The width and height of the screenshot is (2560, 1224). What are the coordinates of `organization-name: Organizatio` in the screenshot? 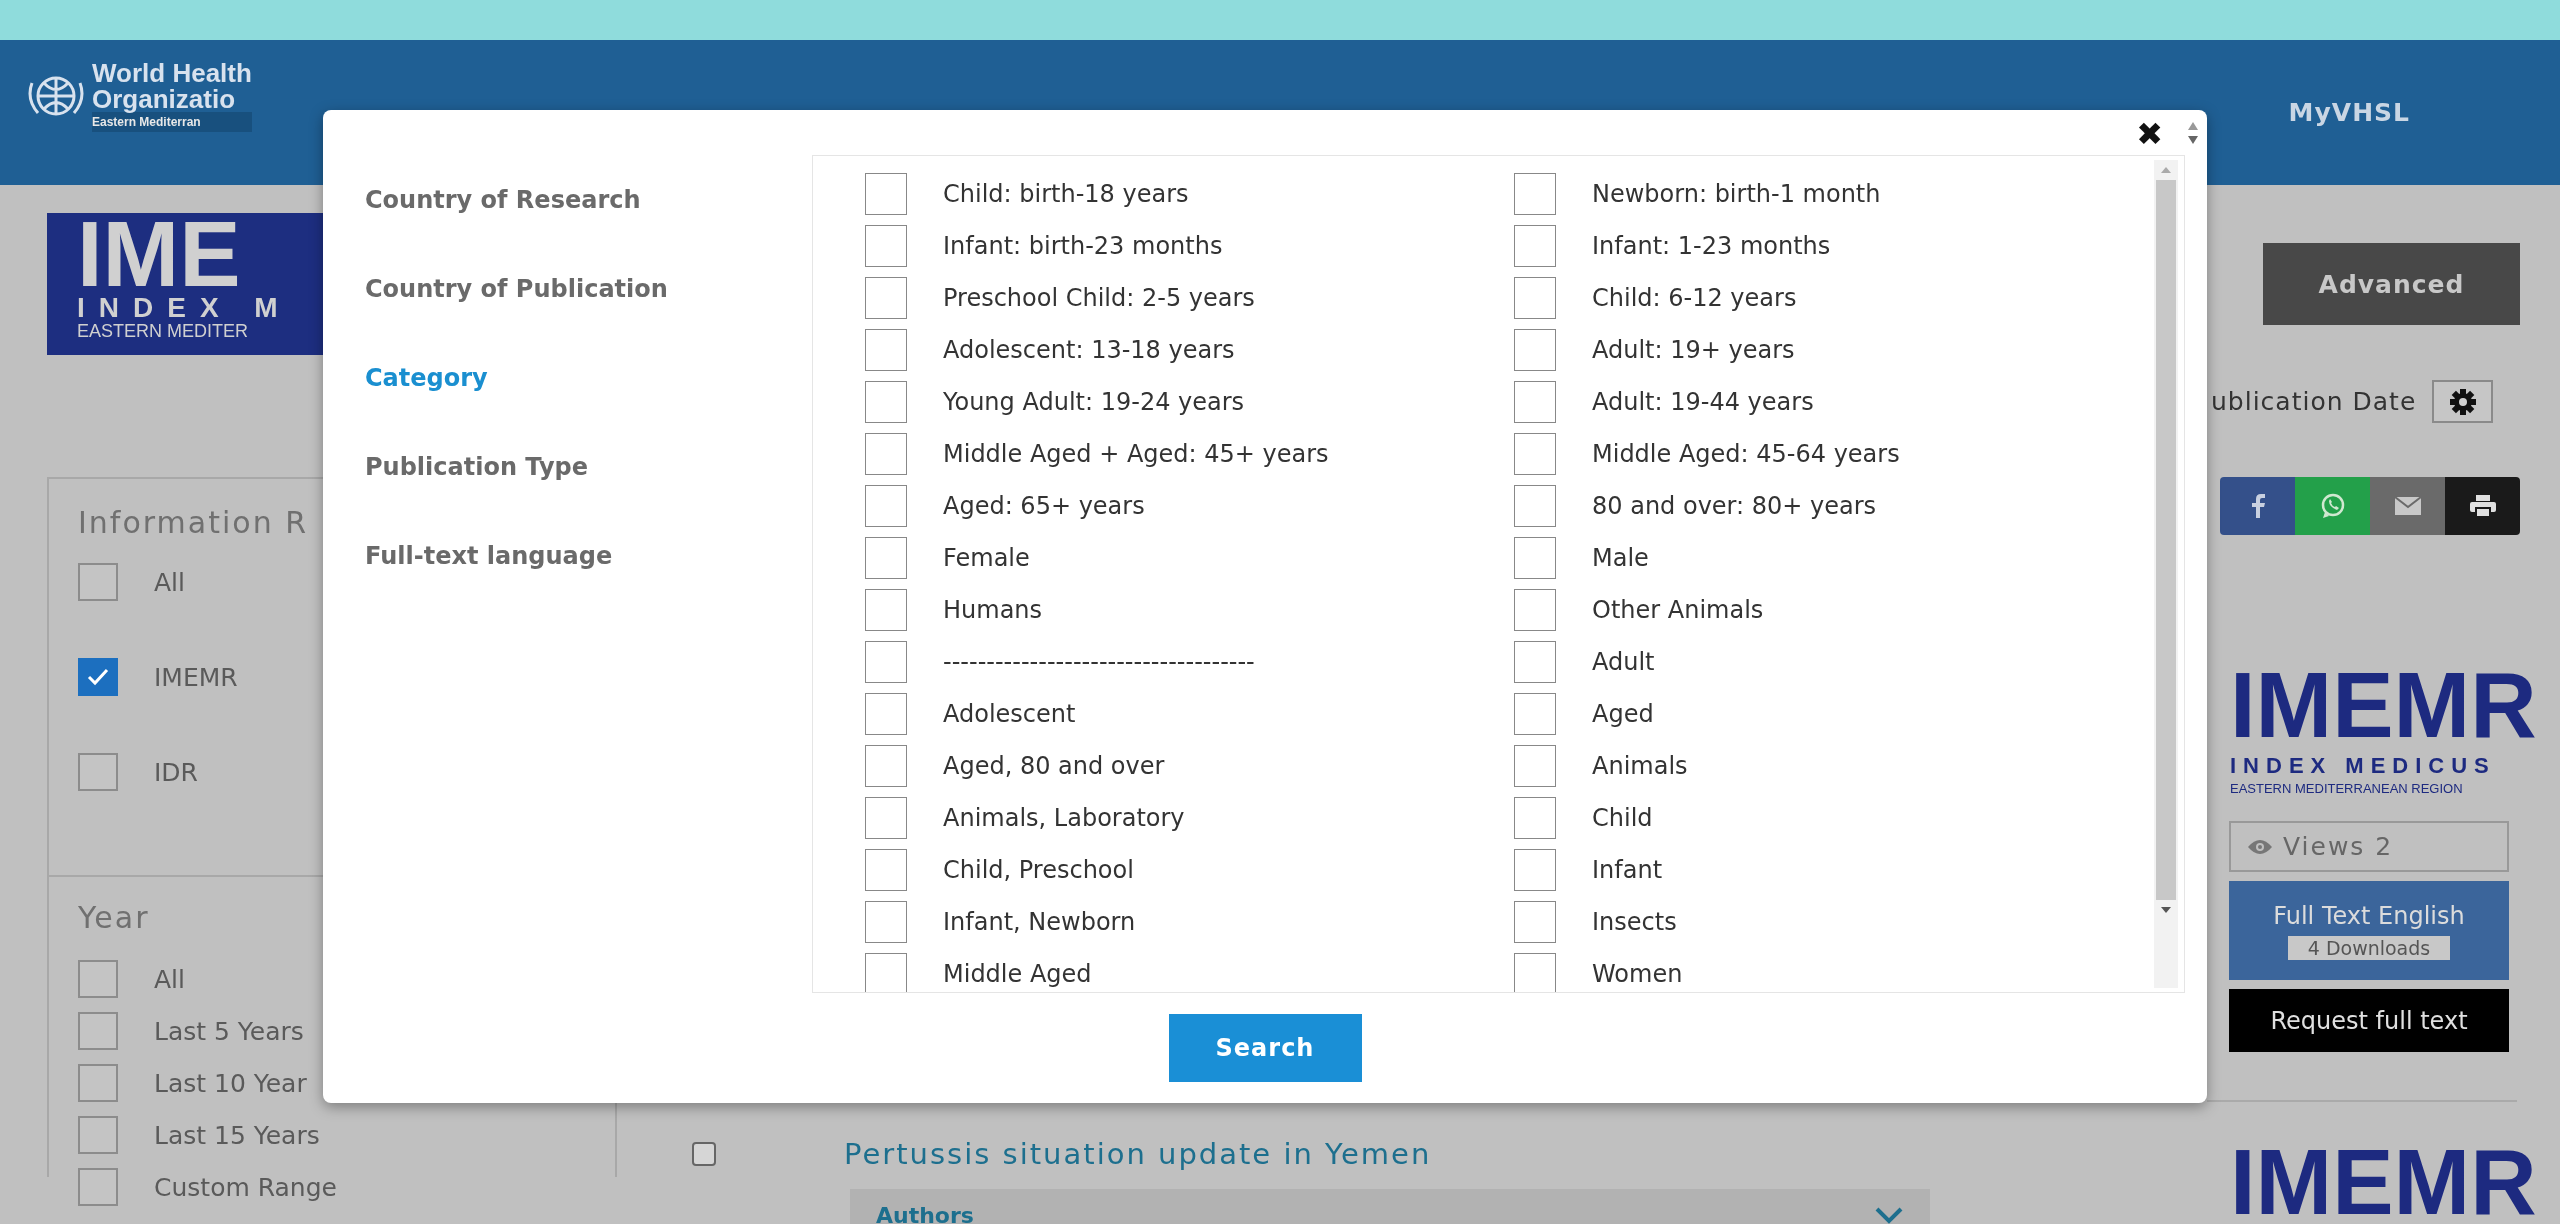 It's located at (164, 99).